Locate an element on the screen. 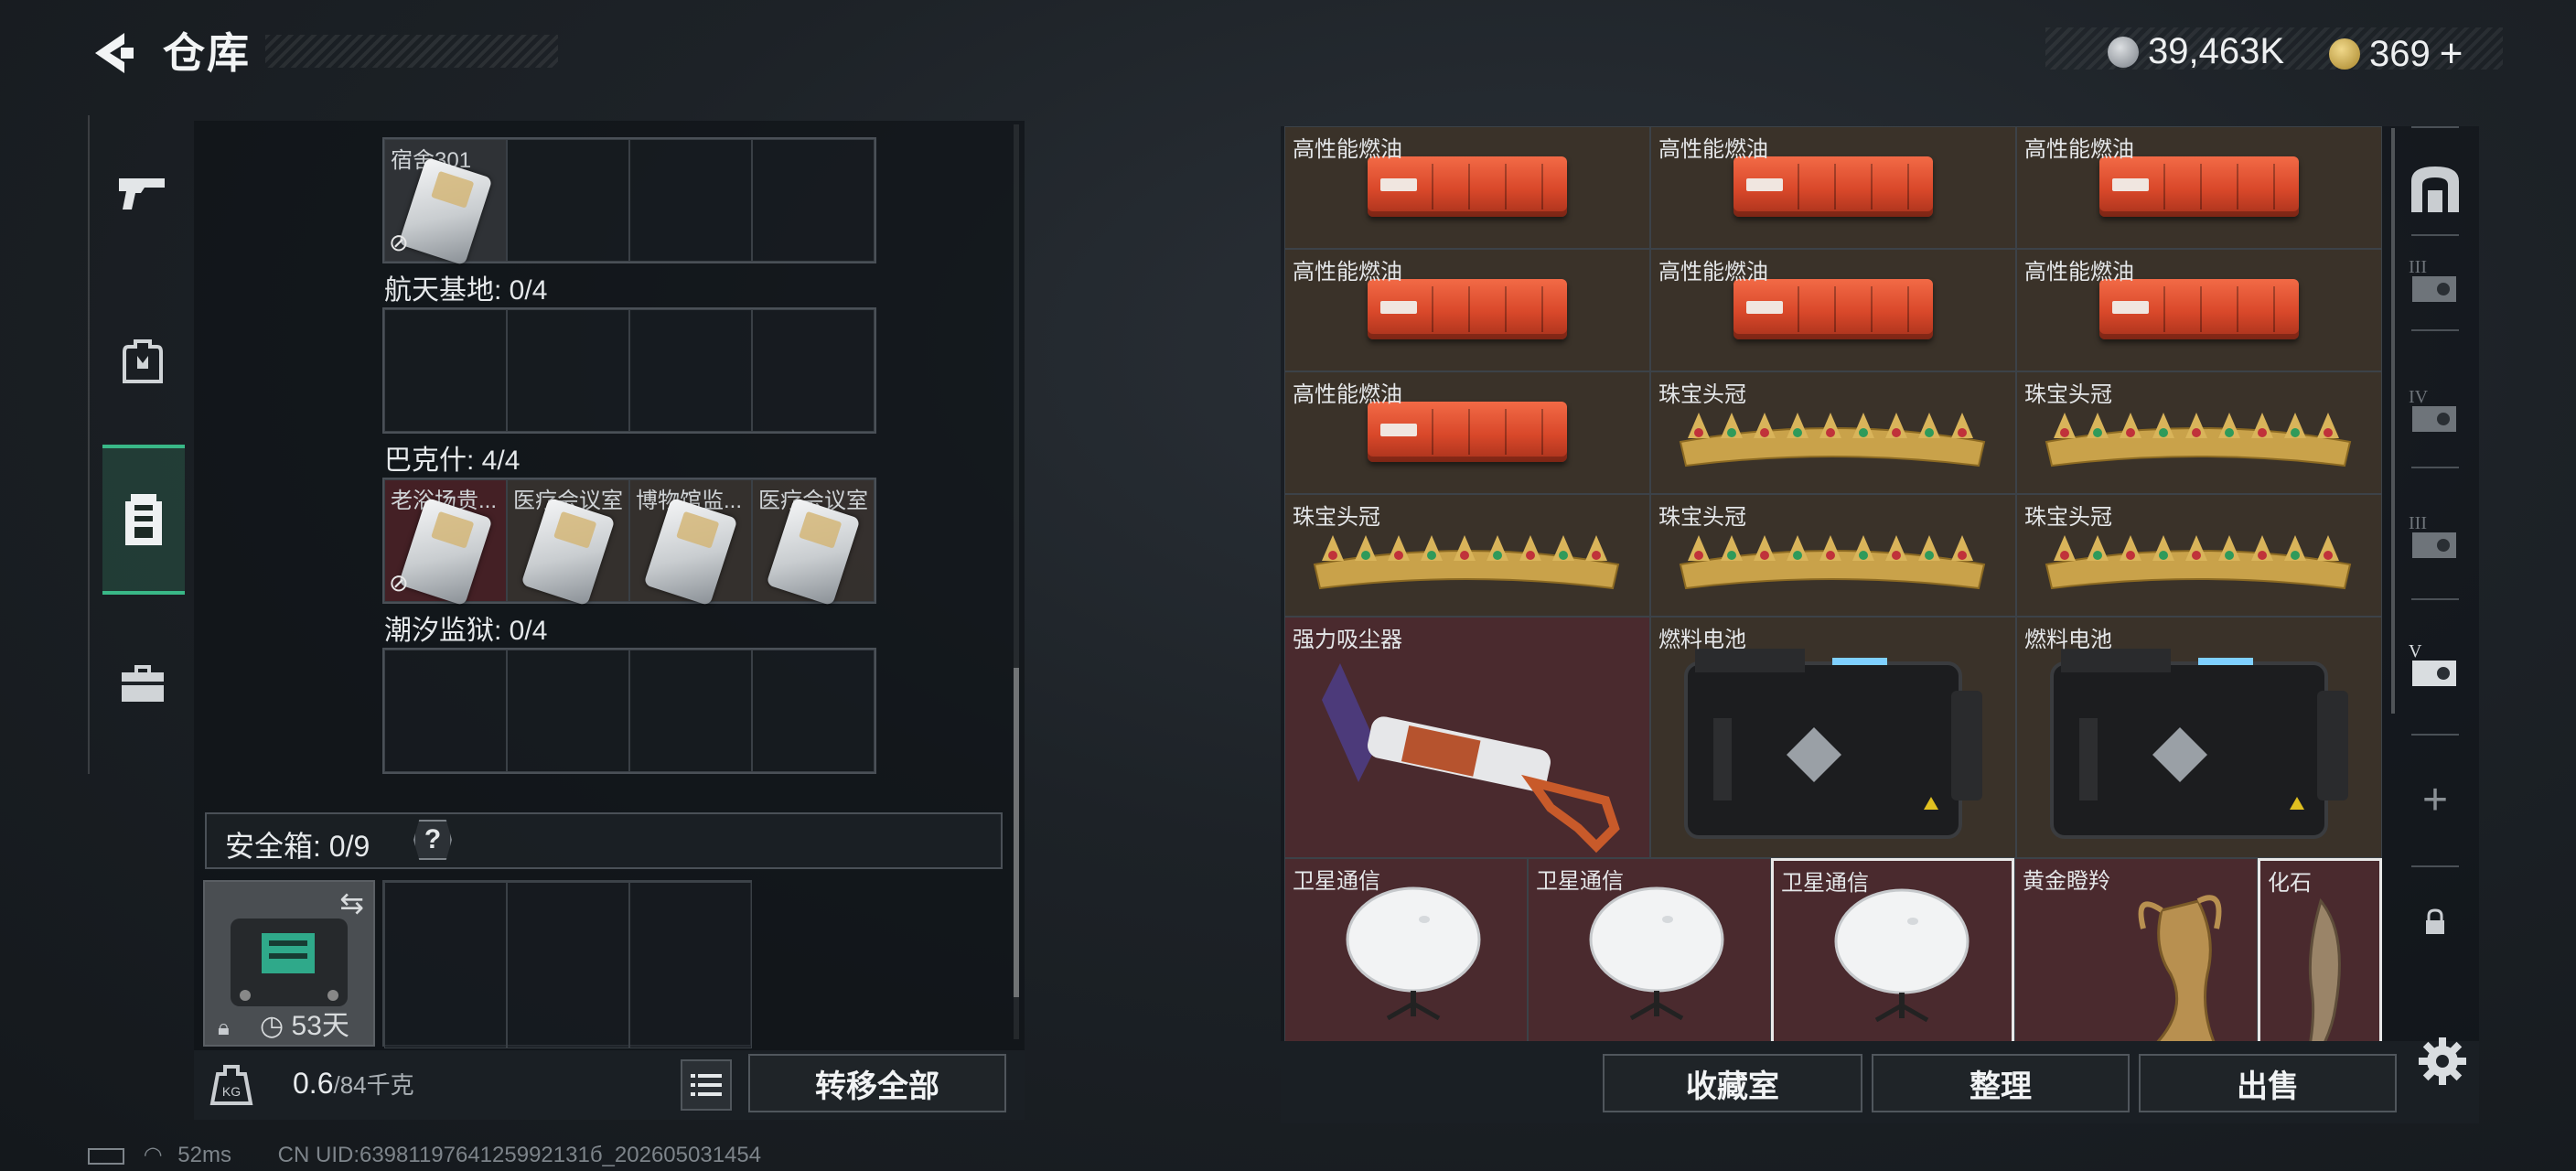 The width and height of the screenshot is (2576, 1171). nav-backpack is located at coordinates (142, 361).